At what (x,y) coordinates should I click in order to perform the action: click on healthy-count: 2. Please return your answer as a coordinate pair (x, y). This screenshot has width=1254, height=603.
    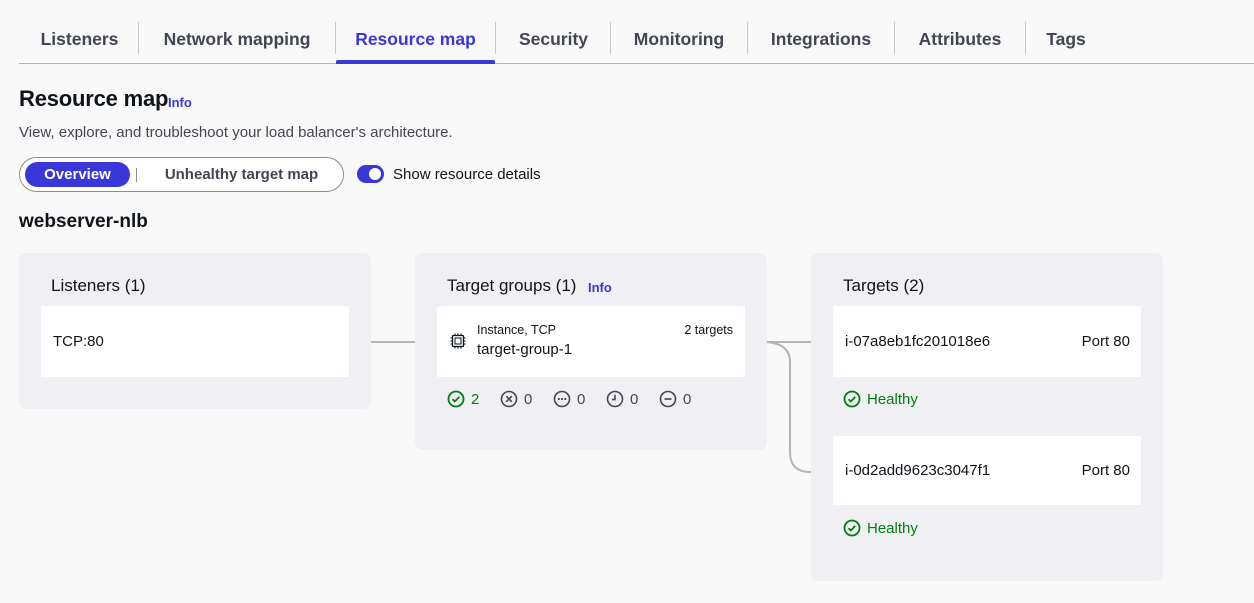
    Looking at the image, I should click on (463, 399).